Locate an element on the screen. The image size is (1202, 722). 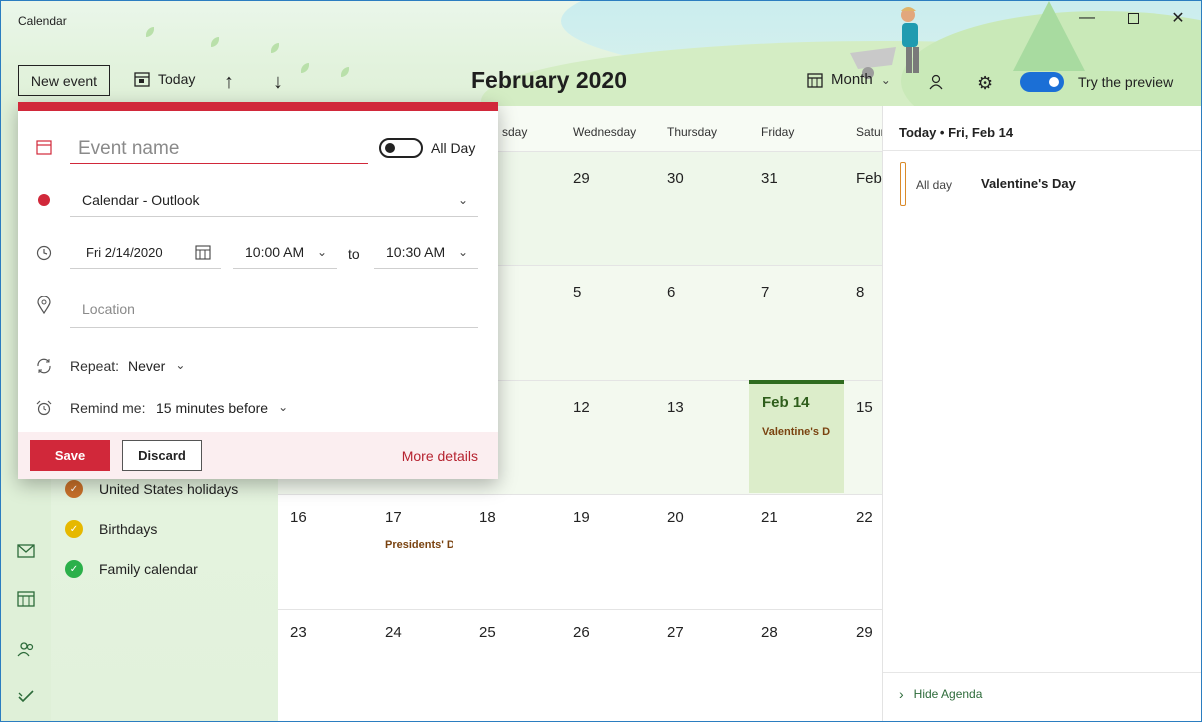
new-event-button: New event is located at coordinates (64, 80).